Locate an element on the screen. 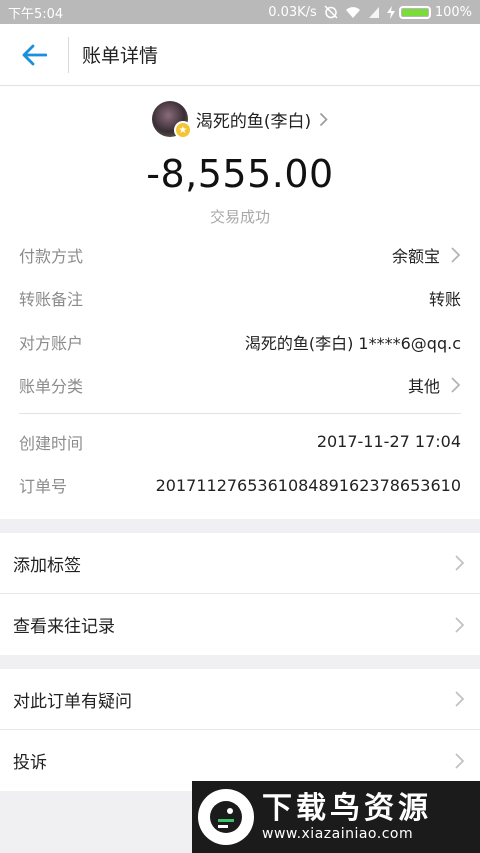 The image size is (480, 853). status-icons: 0.03K/s 100% is located at coordinates (370, 12).